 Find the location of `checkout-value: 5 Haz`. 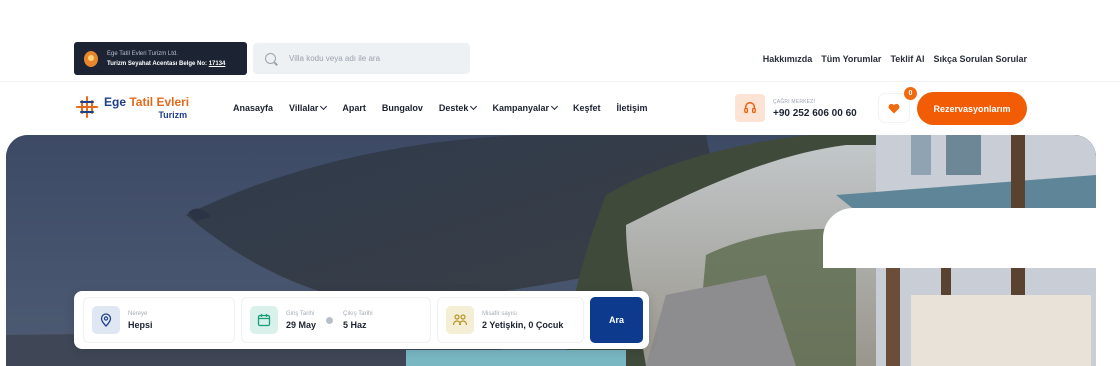

checkout-value: 5 Haz is located at coordinates (355, 325).